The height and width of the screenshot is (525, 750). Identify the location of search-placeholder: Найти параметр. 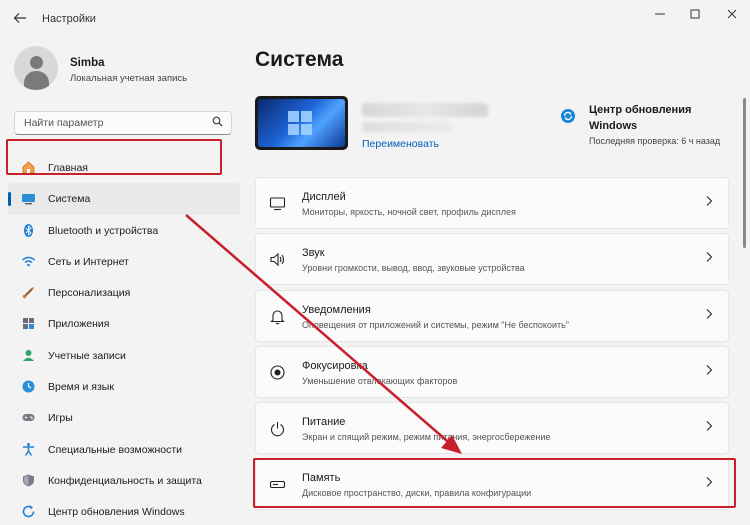
(64, 123).